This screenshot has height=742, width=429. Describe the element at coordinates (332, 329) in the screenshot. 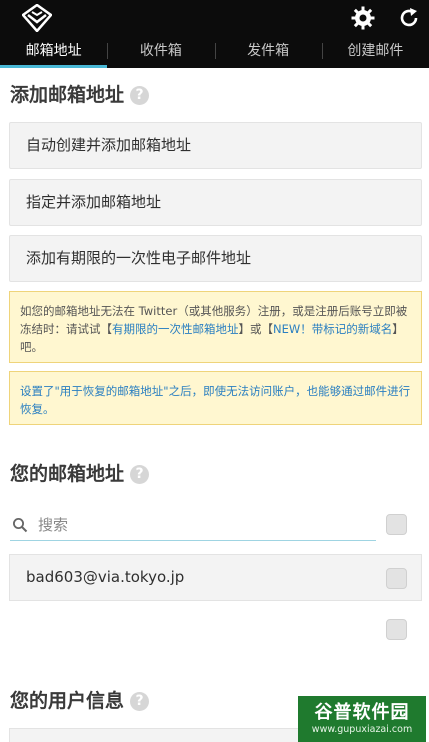

I see `new-domain-link: NEW！带标记的新域名` at that location.